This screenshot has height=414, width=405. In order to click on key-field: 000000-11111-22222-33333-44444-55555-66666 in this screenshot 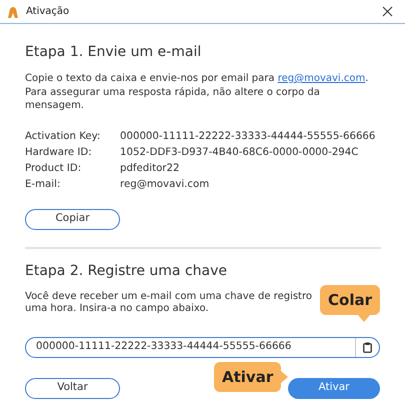, I will do `click(202, 347)`.